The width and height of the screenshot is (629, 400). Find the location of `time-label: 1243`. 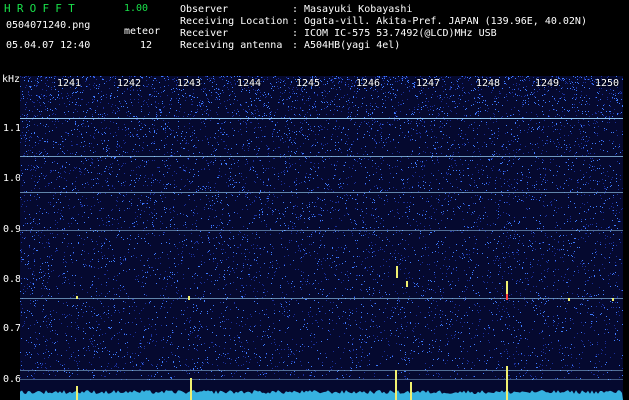

time-label: 1243 is located at coordinates (189, 83).